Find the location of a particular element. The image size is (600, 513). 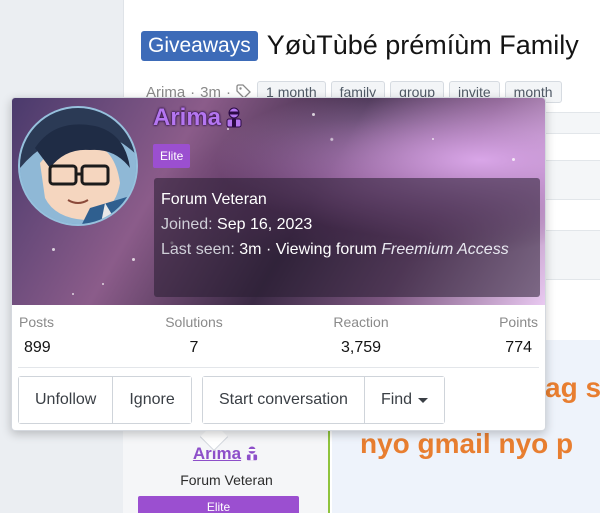

thread-title-text: YøùTùbé prémíùm Family is located at coordinates (422, 45).